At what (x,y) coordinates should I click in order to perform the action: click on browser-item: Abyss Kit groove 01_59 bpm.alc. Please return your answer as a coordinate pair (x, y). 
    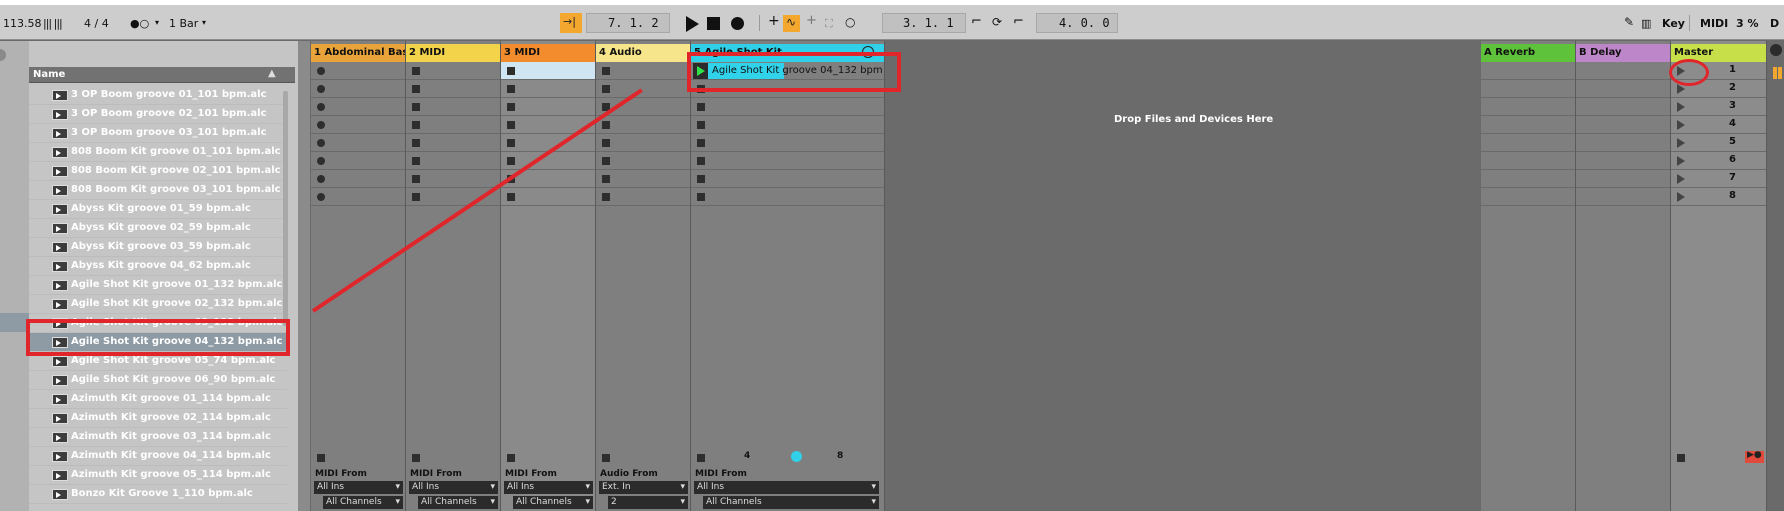
    Looking at the image, I should click on (158, 209).